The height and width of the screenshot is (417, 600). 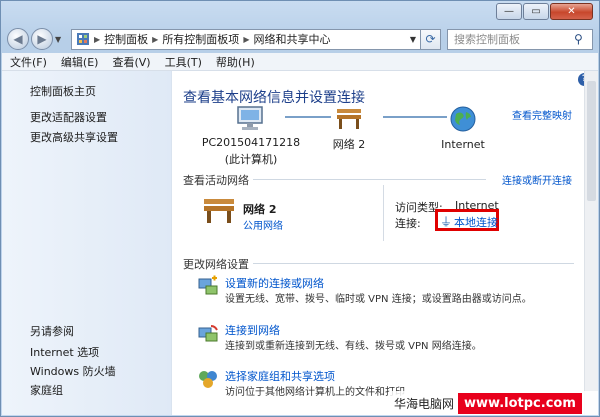 I want to click on refresh-icon: ⟳, so click(x=431, y=39).